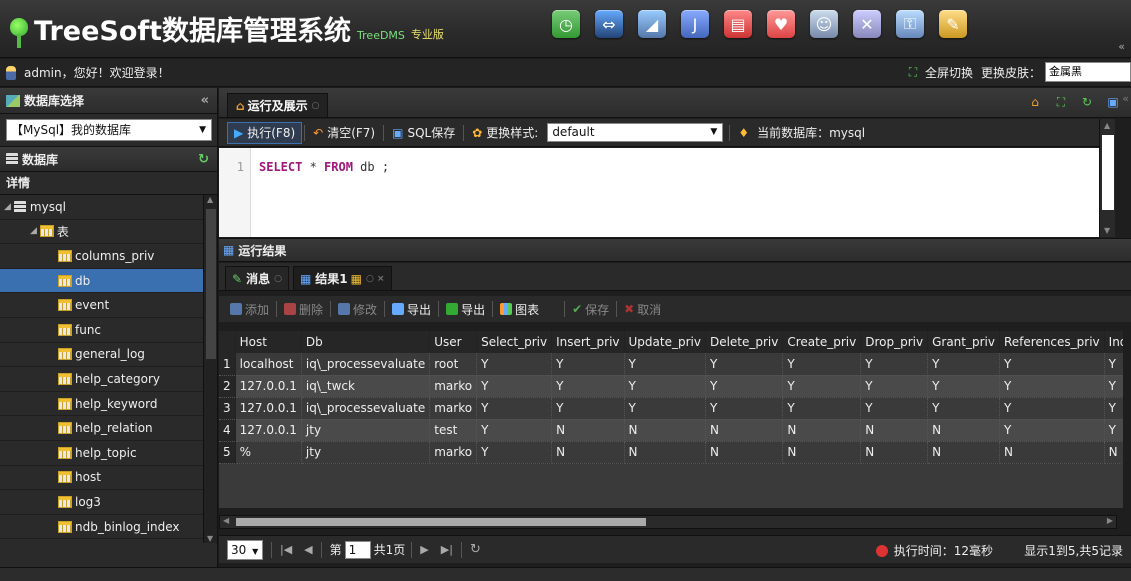 This screenshot has width=1131, height=581. I want to click on tree-table-item: columns_priv, so click(108, 256).